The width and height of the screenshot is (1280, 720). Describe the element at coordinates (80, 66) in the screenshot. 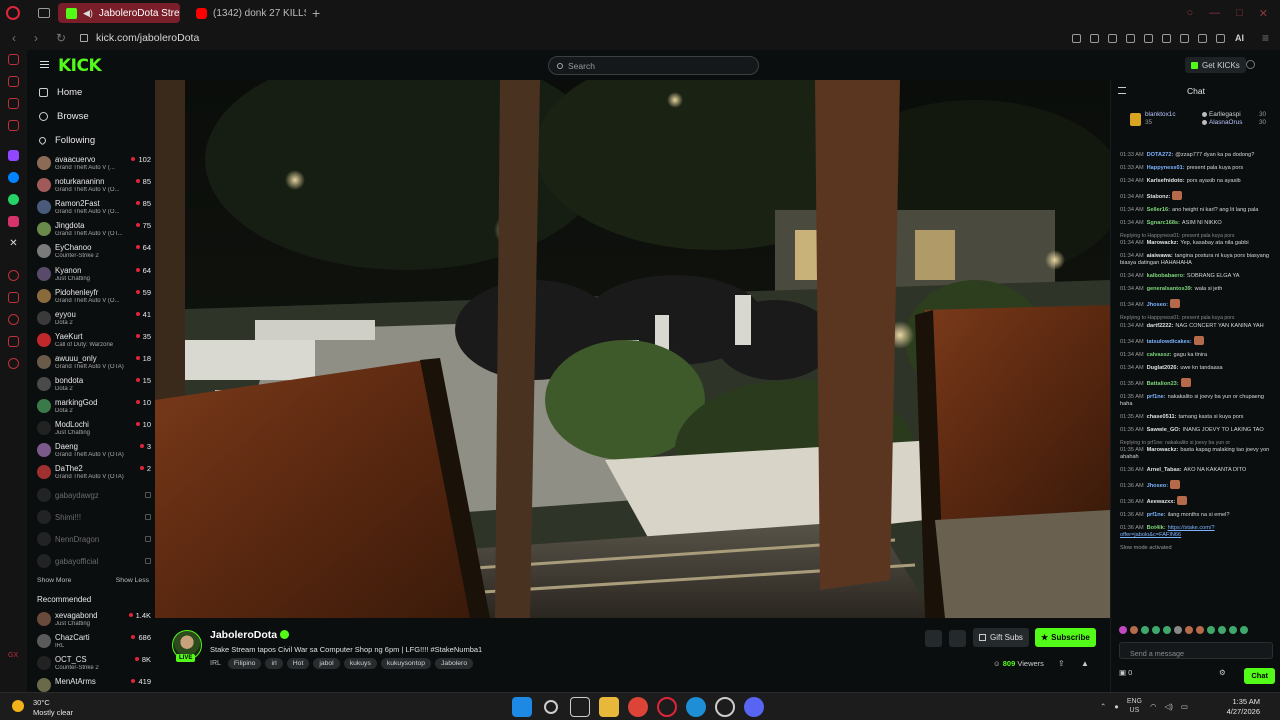

I see `kick-logo: KICK` at that location.